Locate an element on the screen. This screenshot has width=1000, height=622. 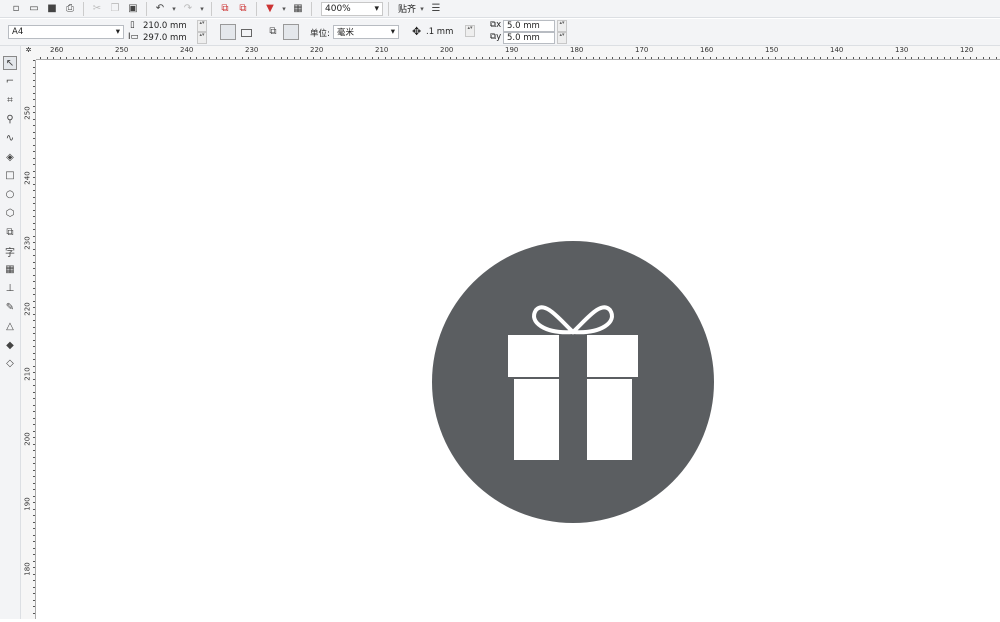
page-height-field: 297.0 mm is located at coordinates (167, 38).